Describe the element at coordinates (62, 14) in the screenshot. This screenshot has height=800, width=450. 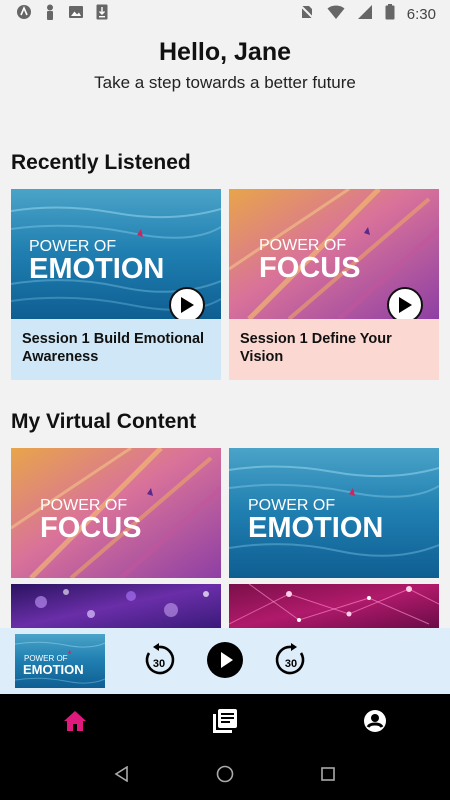
I see `status-left` at that location.